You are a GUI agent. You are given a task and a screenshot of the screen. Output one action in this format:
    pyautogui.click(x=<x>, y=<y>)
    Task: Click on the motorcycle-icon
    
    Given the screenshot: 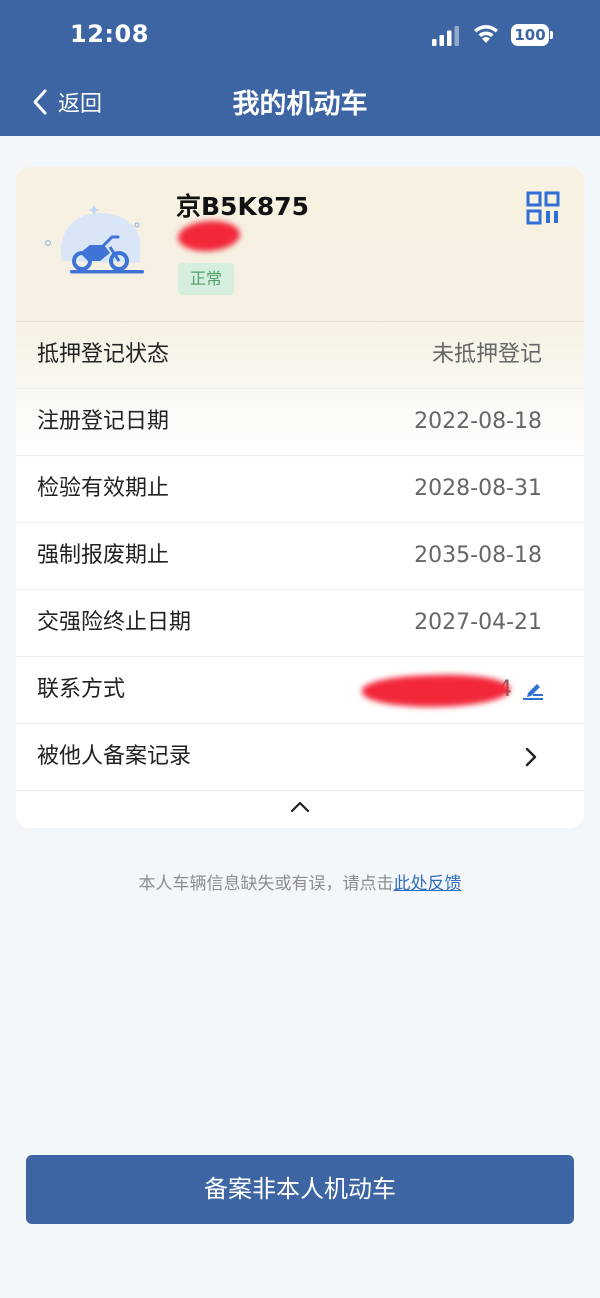 What is the action you would take?
    pyautogui.click(x=94, y=239)
    